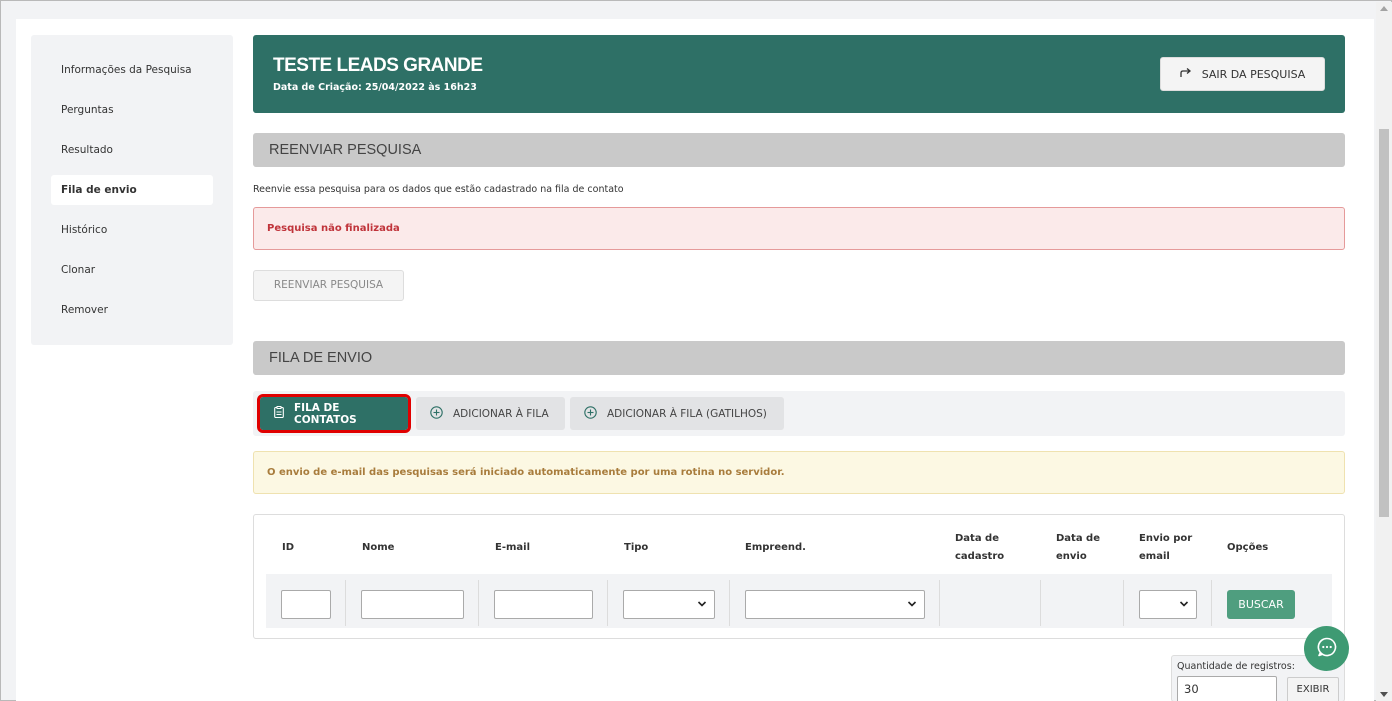  What do you see at coordinates (1168, 604) in the screenshot?
I see `filter-envio-email-select` at bounding box center [1168, 604].